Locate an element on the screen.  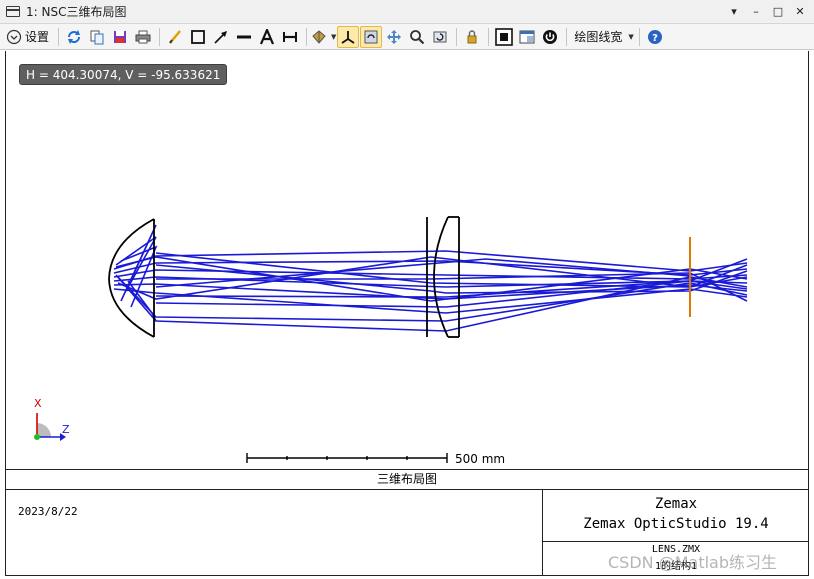
arrow-tool-button is located at coordinates (221, 37).